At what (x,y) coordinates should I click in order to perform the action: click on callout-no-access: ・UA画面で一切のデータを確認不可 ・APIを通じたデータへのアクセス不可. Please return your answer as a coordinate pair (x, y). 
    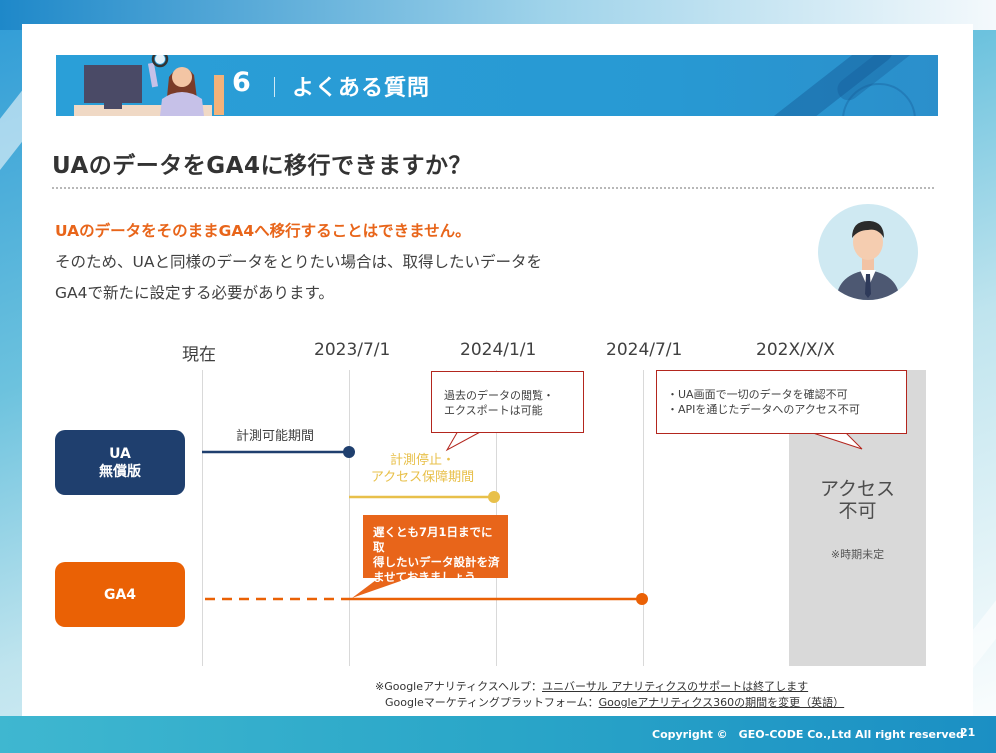
    Looking at the image, I should click on (781, 402).